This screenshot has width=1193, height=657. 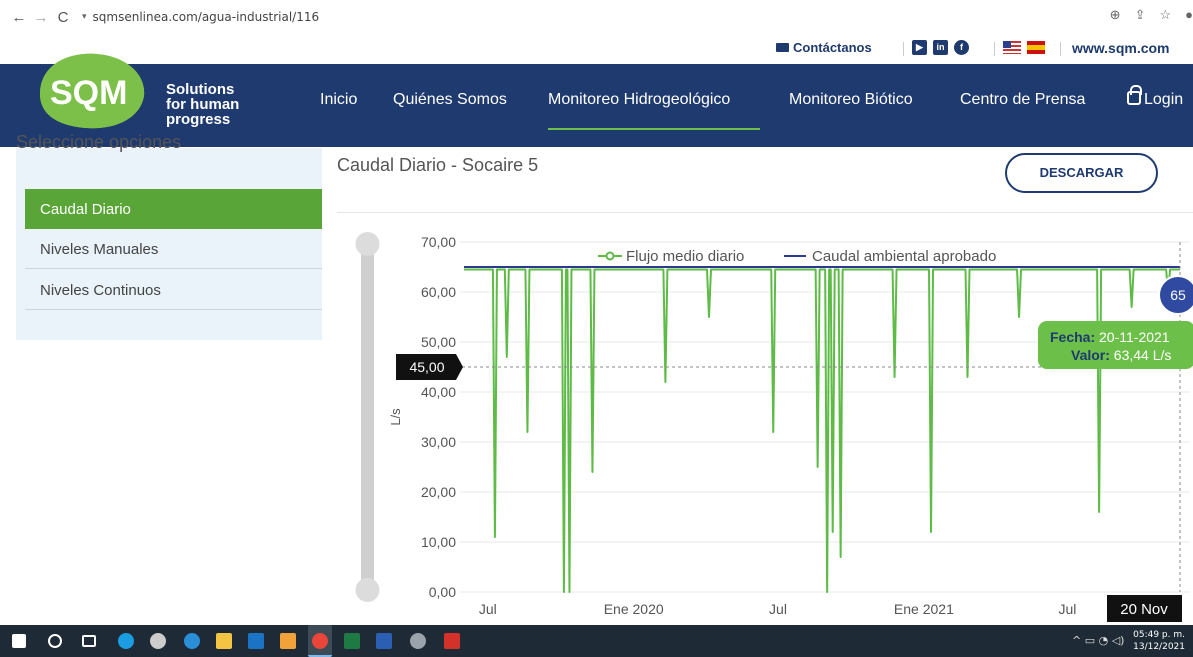 What do you see at coordinates (41, 17) in the screenshot?
I see `forward-arrow-icon: →` at bounding box center [41, 17].